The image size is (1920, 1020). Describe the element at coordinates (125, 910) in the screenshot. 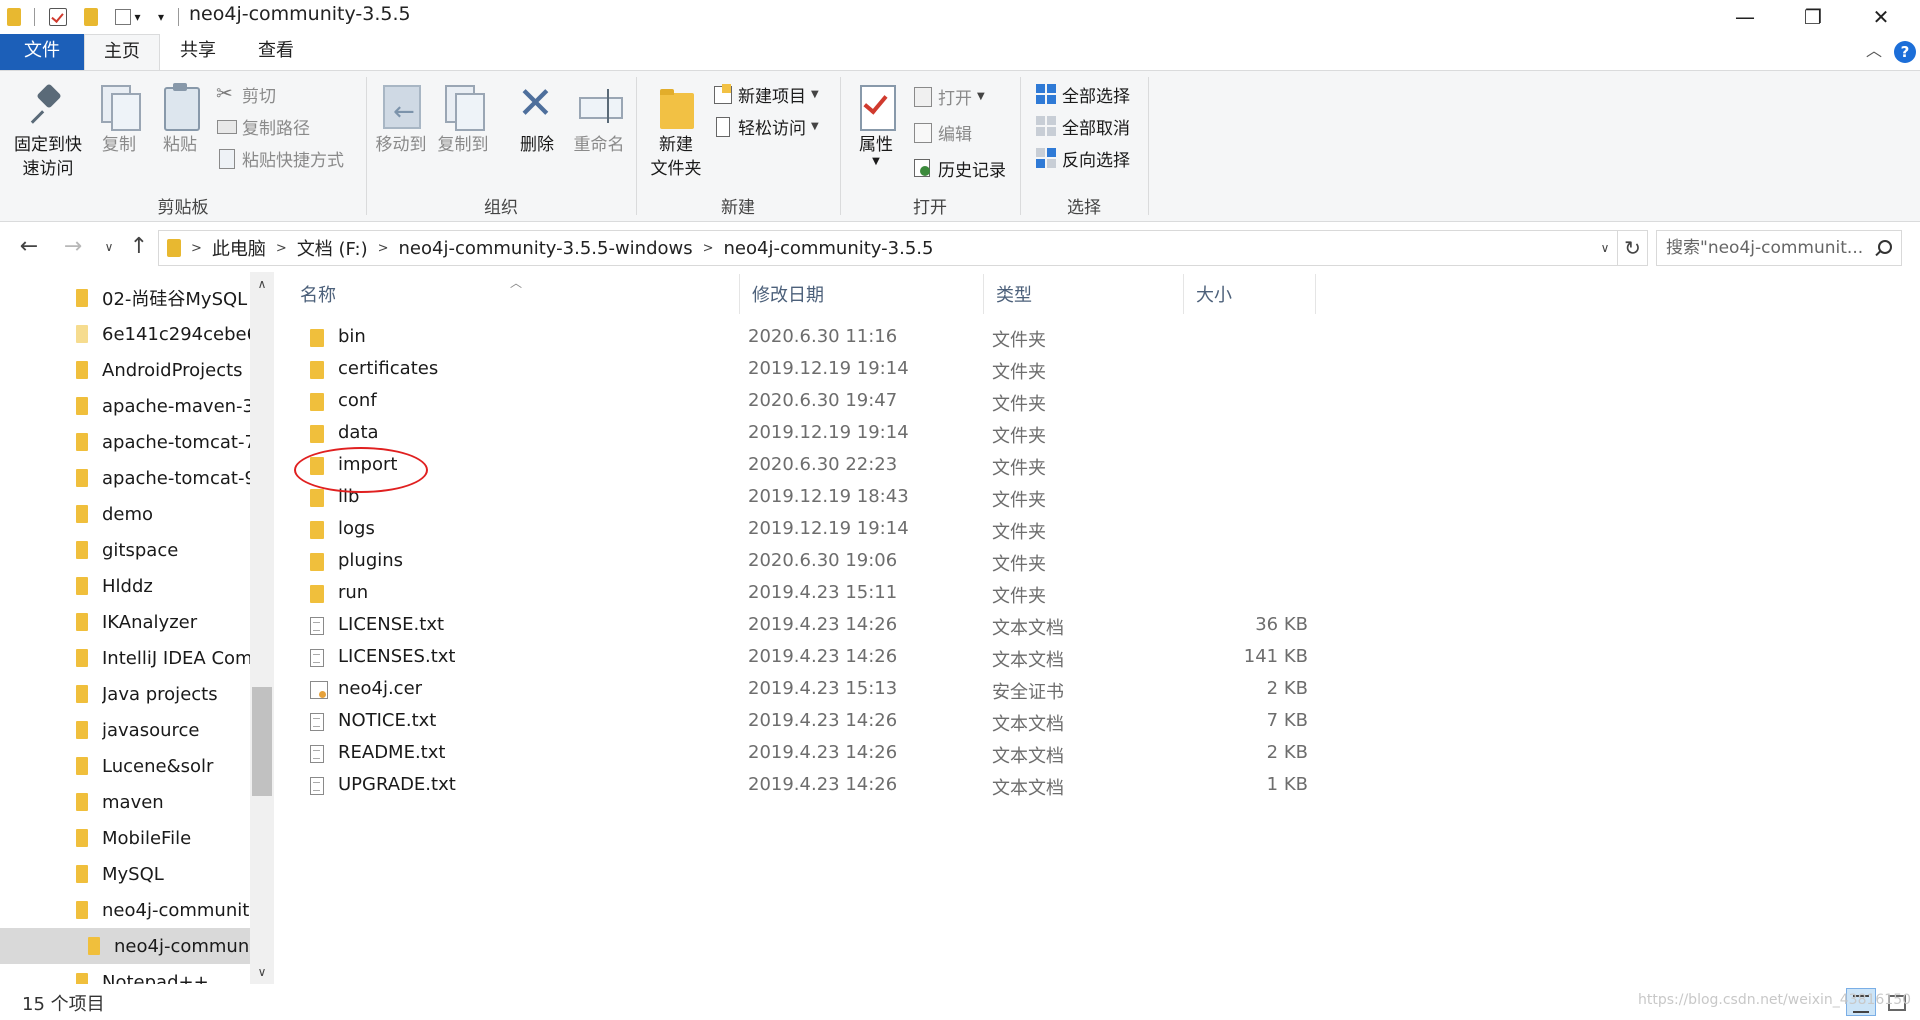

I see `tree-item: neo4j-community` at that location.